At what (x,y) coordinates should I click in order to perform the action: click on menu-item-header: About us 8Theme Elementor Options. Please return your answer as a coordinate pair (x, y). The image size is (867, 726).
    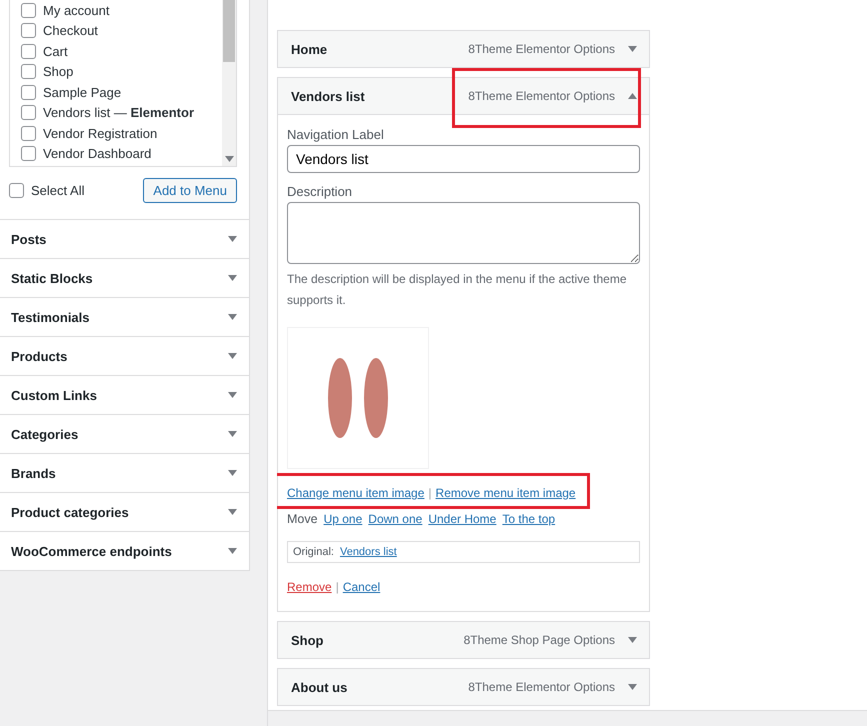
    Looking at the image, I should click on (463, 687).